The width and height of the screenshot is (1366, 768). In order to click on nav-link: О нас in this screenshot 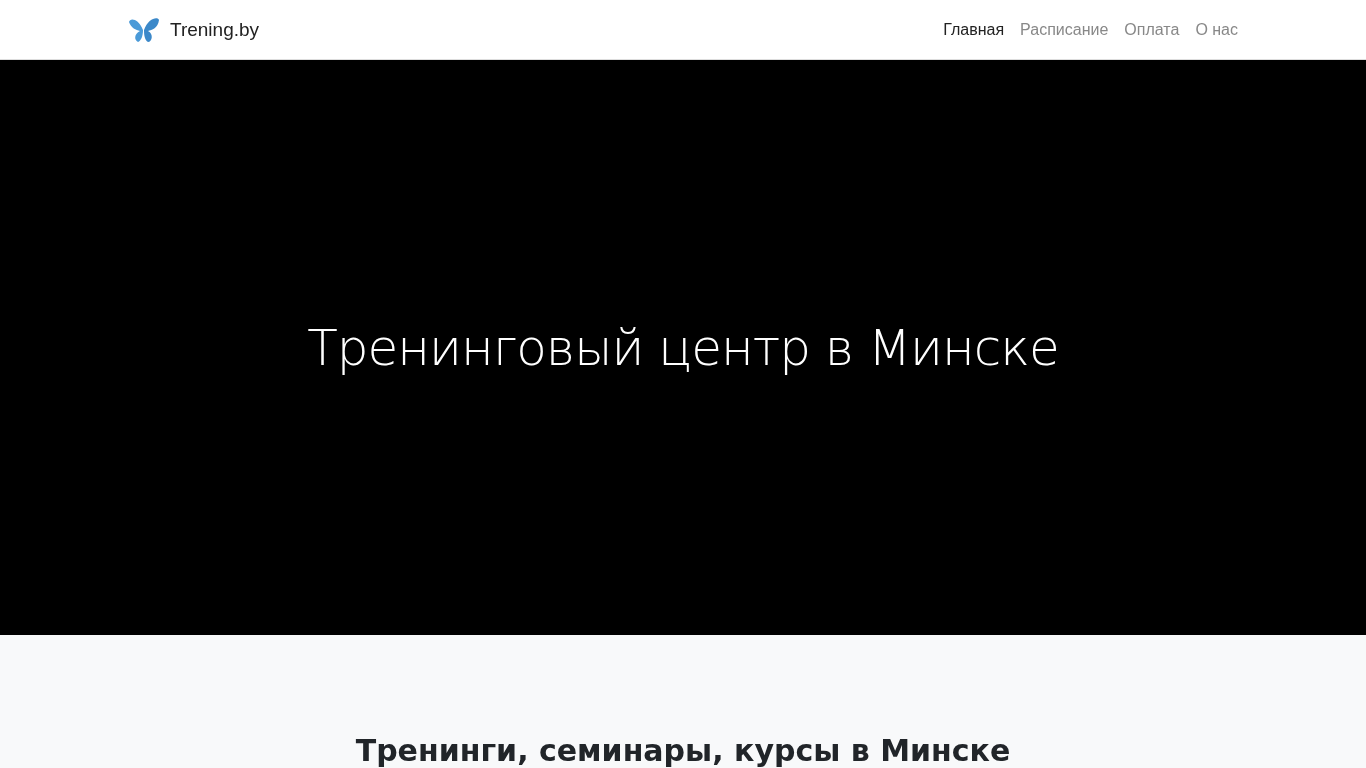, I will do `click(1216, 29)`.